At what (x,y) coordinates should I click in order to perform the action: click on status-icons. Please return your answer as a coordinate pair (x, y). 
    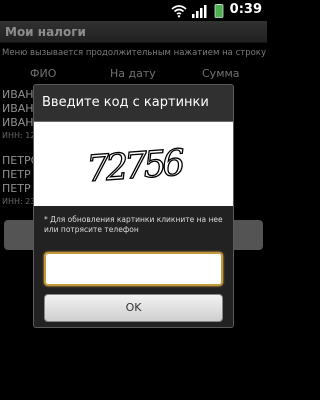
    Looking at the image, I should click on (199, 10).